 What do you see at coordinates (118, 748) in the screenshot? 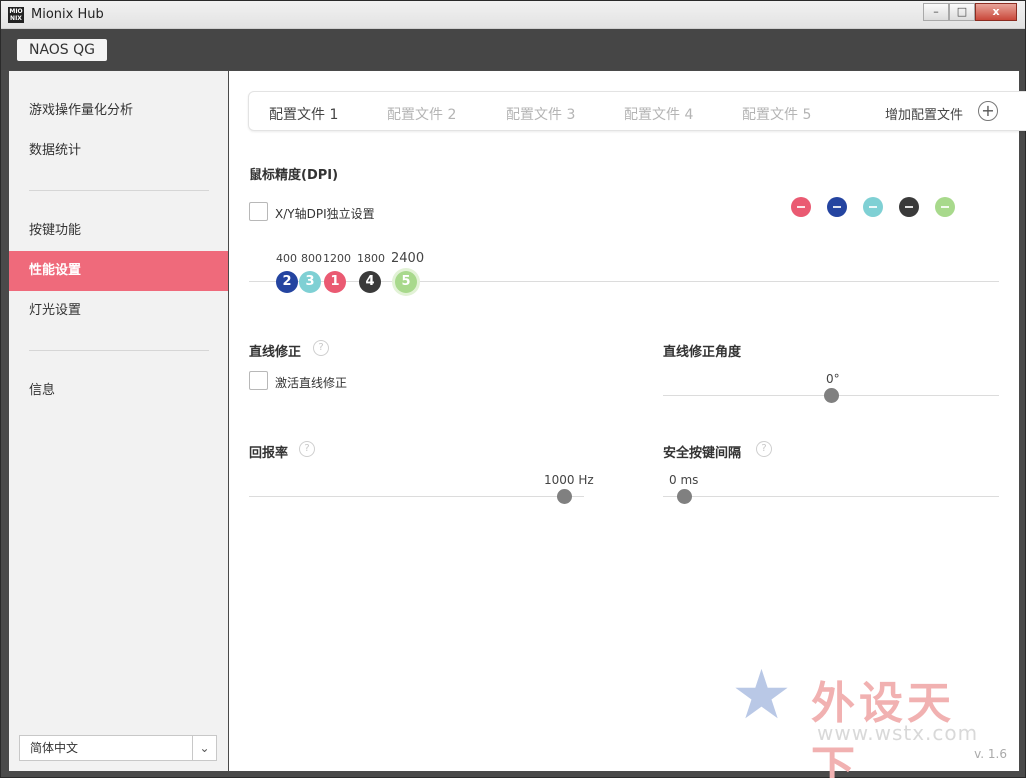
I see `language-select: 简体中文 ⌄` at bounding box center [118, 748].